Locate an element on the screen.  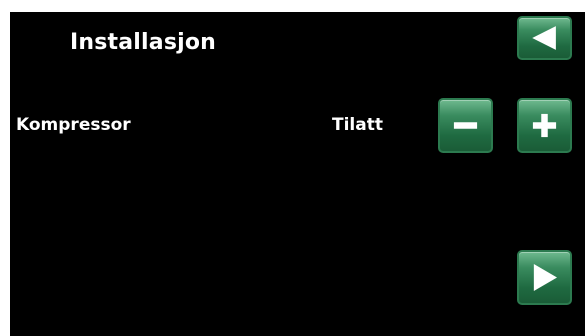
triangle-left-icon is located at coordinates (544, 38).